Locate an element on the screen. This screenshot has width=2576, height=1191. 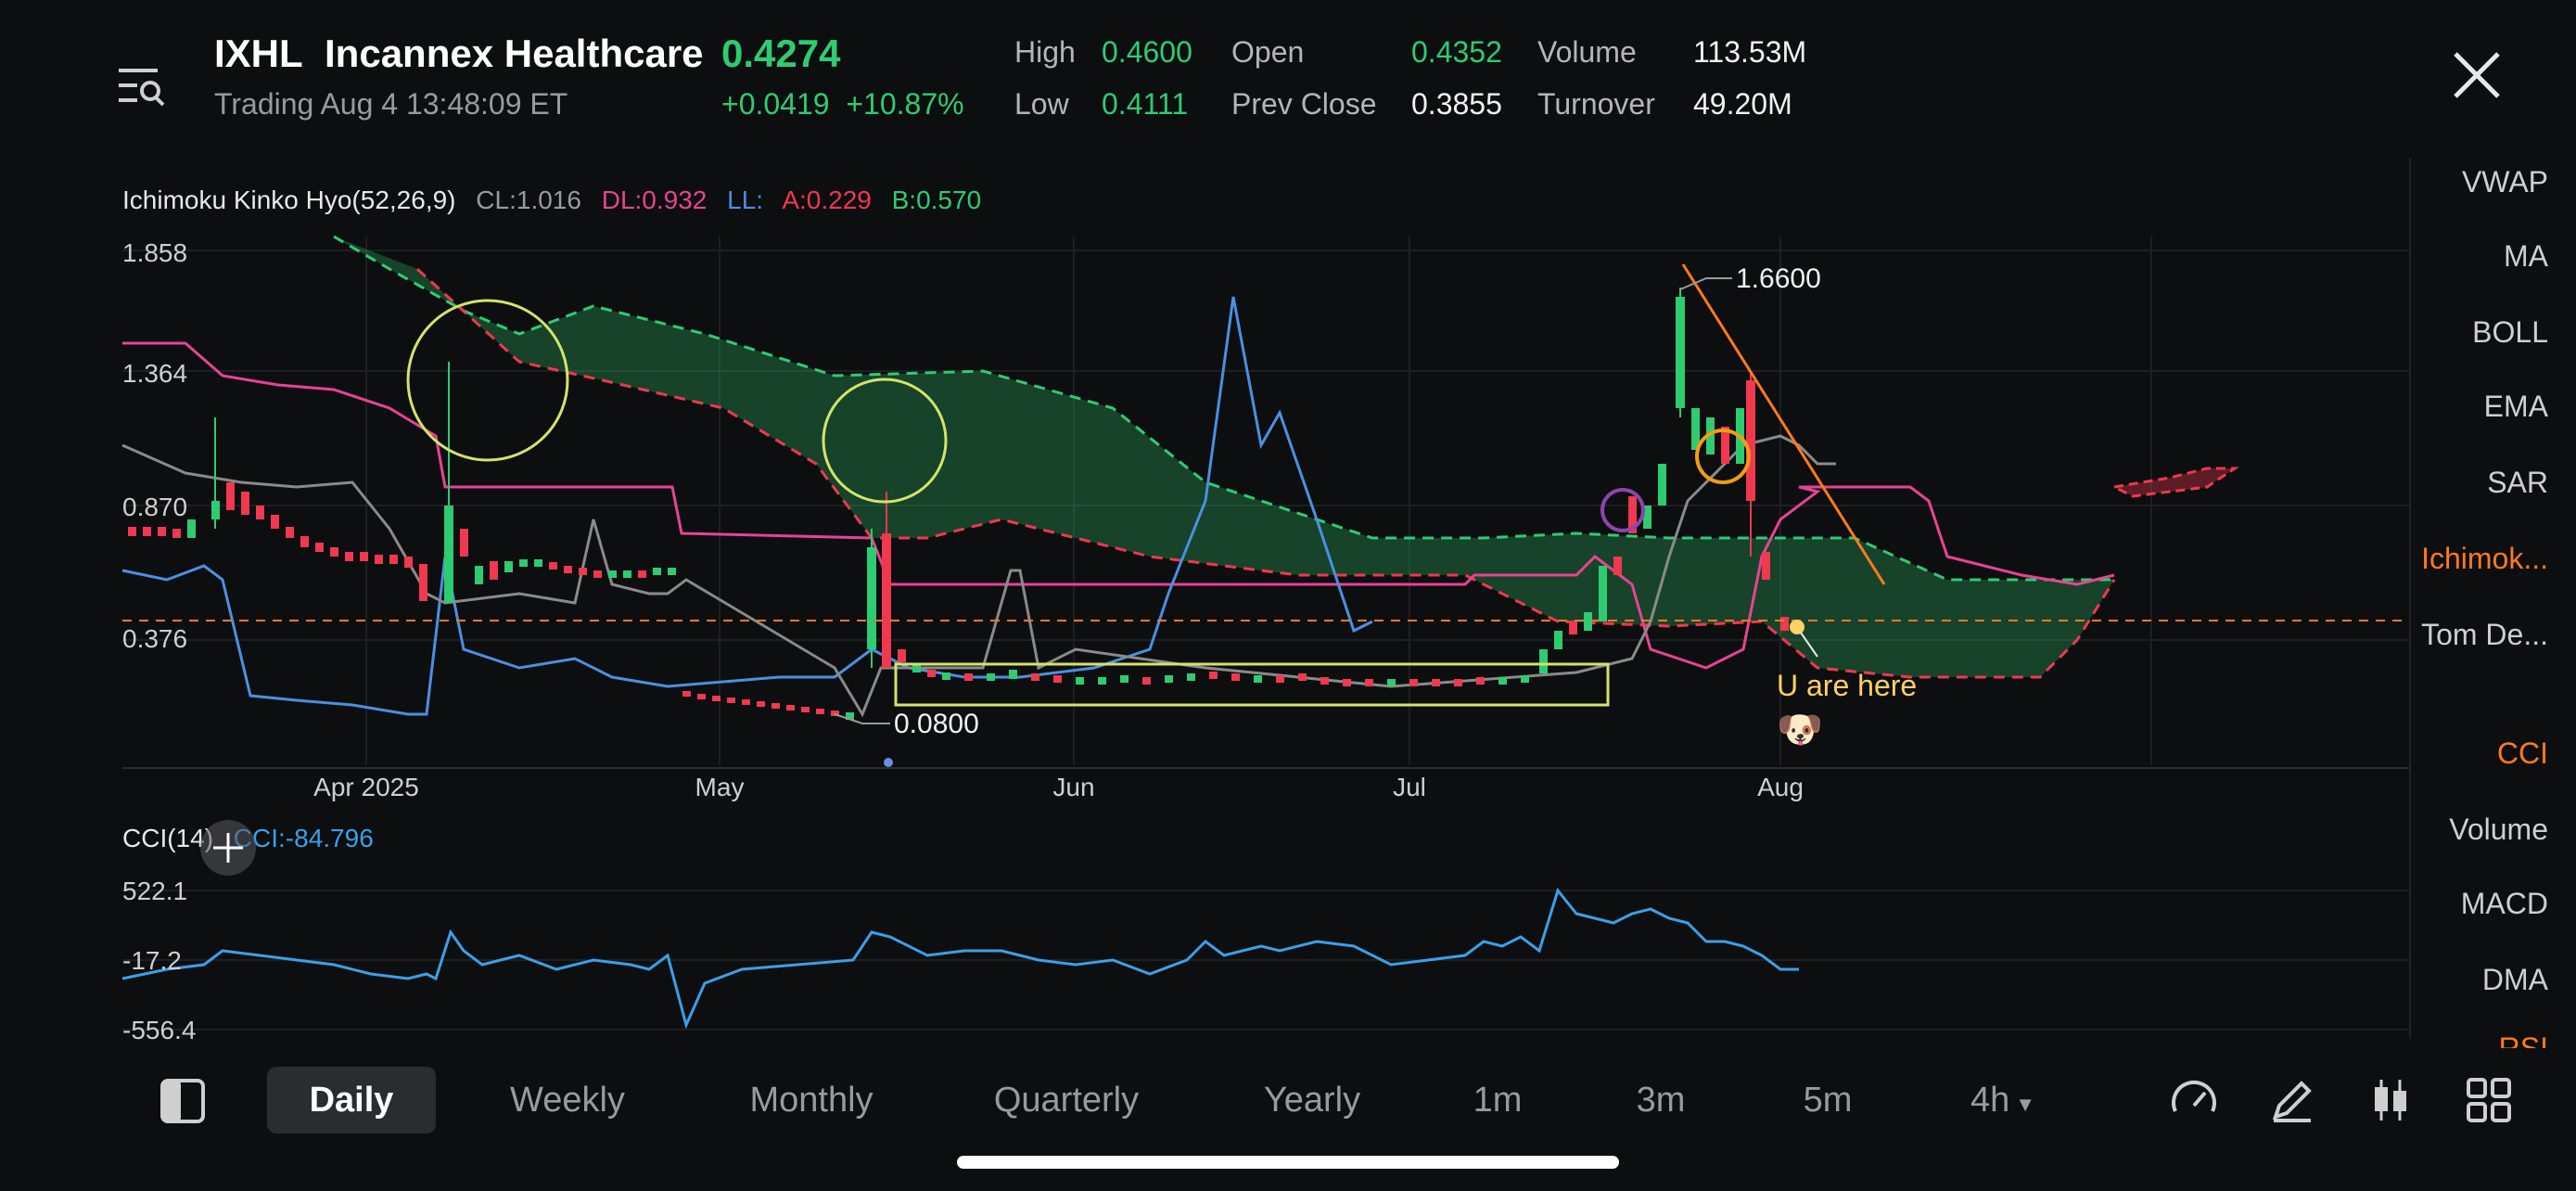
x-tick-3: Jun is located at coordinates (1073, 787).